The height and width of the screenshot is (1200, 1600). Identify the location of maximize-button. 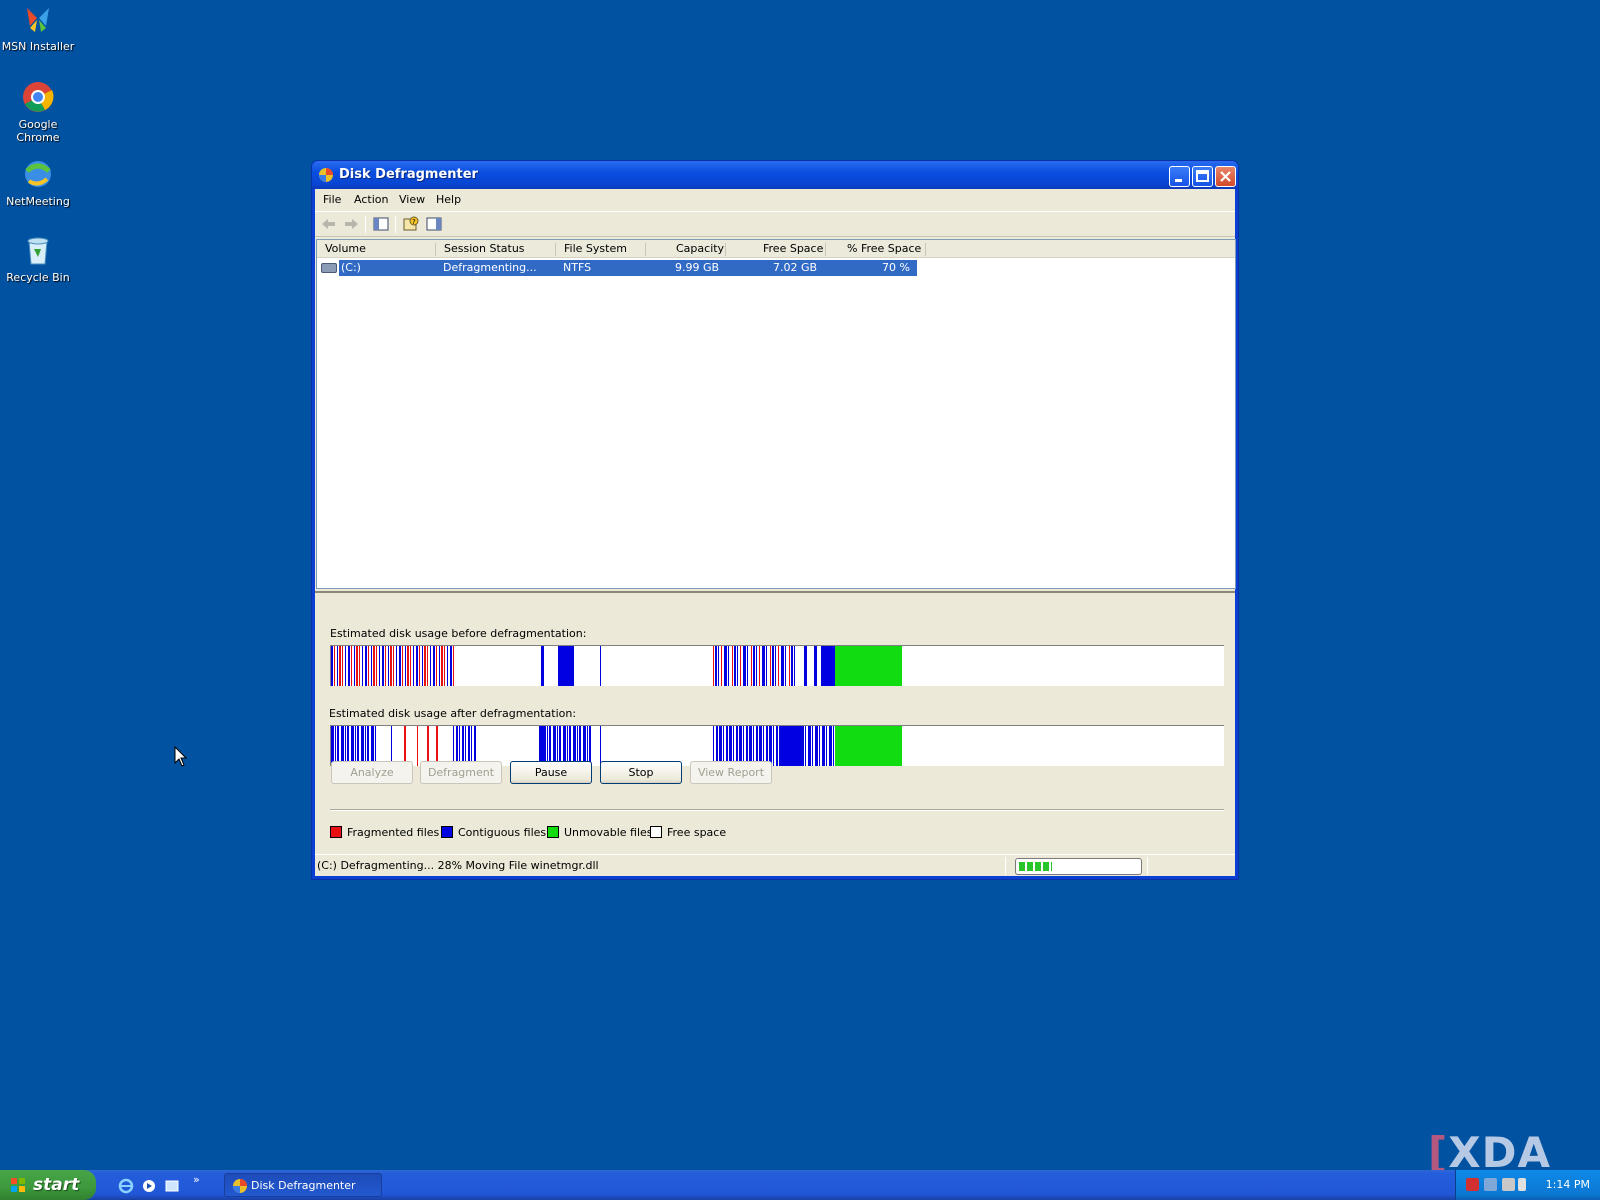
(1202, 176).